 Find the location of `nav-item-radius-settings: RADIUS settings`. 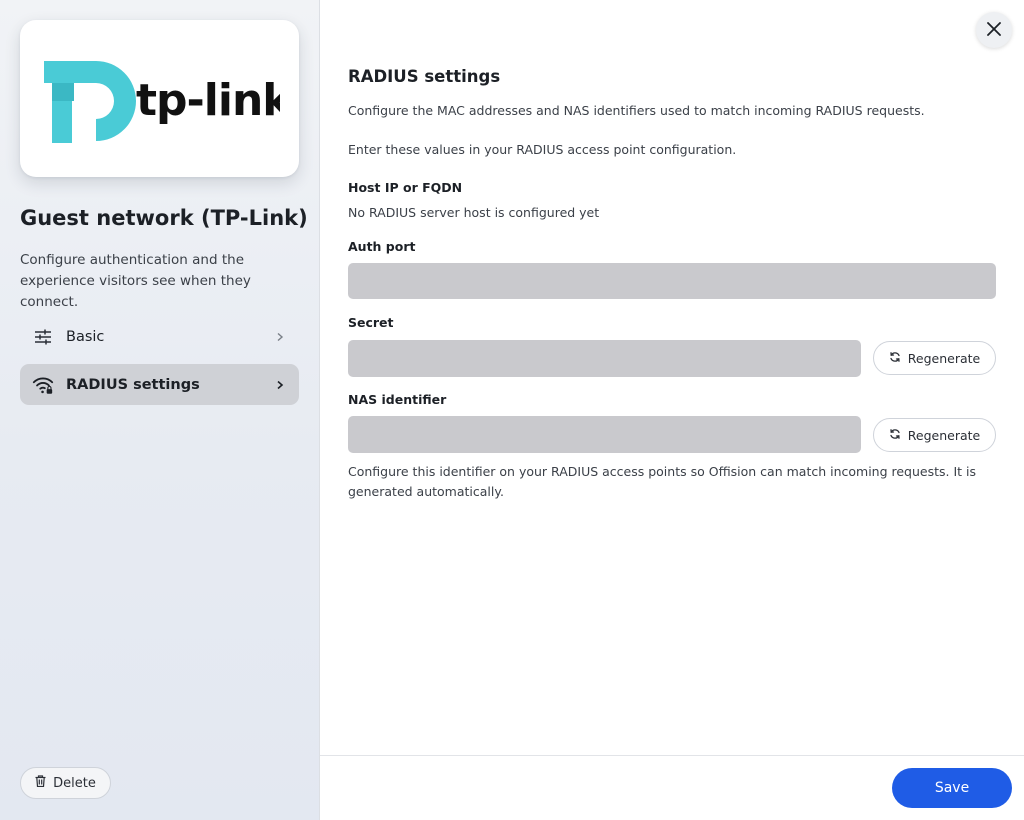

nav-item-radius-settings: RADIUS settings is located at coordinates (159, 384).